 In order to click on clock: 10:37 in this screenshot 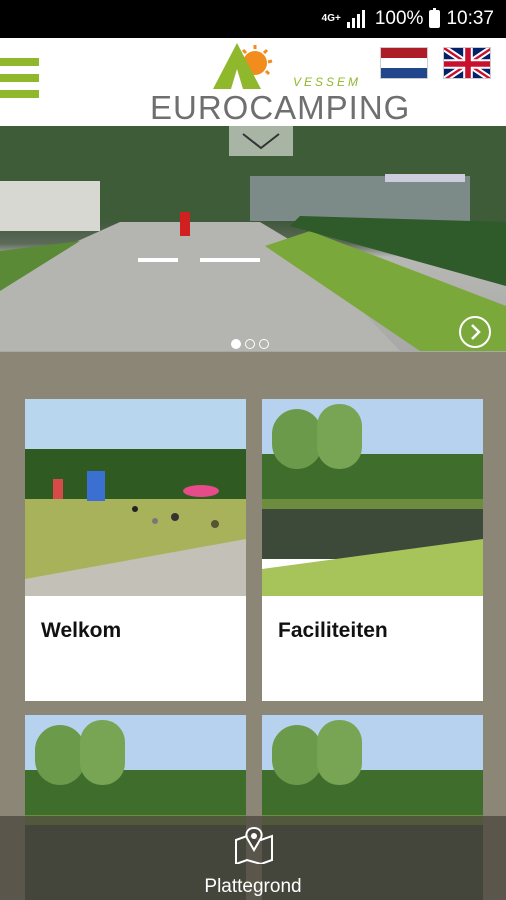, I will do `click(470, 18)`.